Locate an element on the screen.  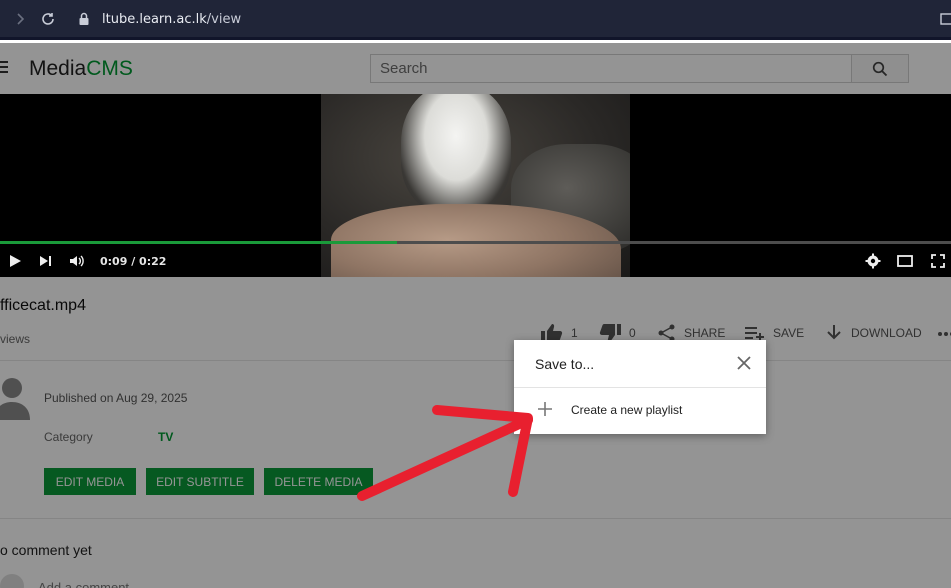
plus-icon is located at coordinates (545, 409).